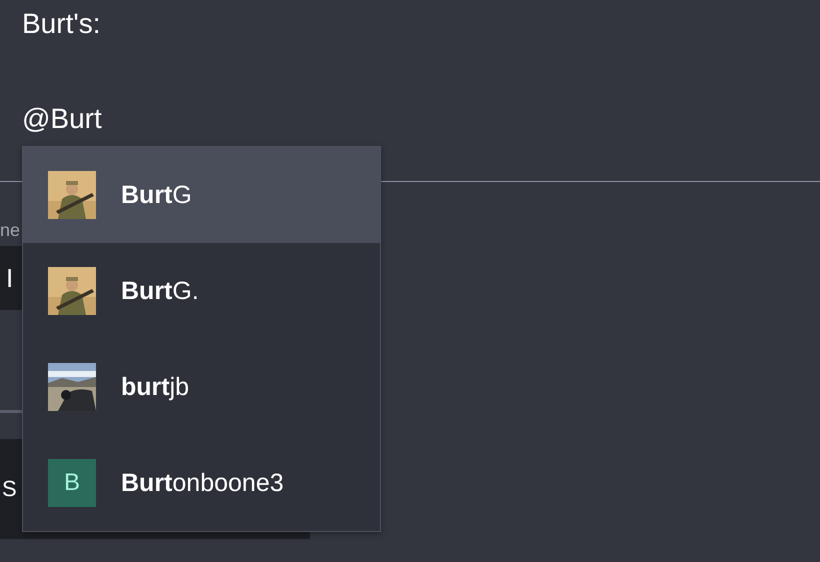 This screenshot has width=820, height=562. What do you see at coordinates (10, 230) in the screenshot?
I see `heading-text: ne` at bounding box center [10, 230].